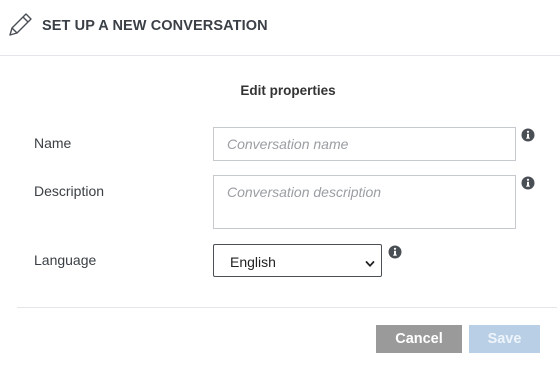 This screenshot has width=560, height=366. I want to click on name-label: Name, so click(53, 143).